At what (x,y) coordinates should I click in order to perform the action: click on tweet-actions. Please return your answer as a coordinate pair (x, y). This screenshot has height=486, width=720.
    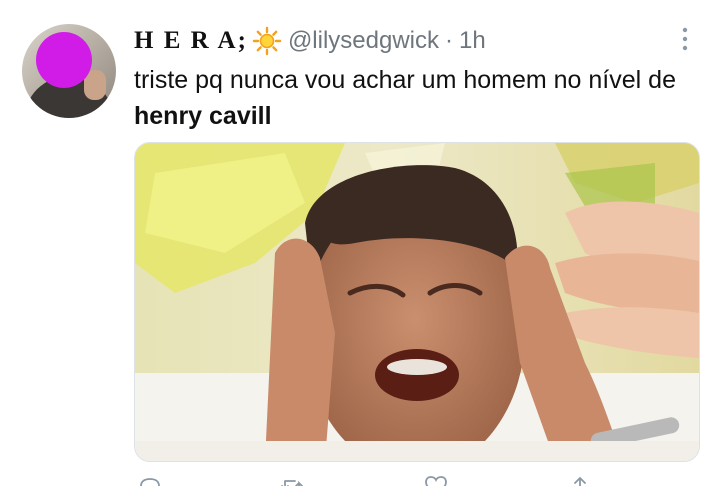
    Looking at the image, I should click on (414, 481).